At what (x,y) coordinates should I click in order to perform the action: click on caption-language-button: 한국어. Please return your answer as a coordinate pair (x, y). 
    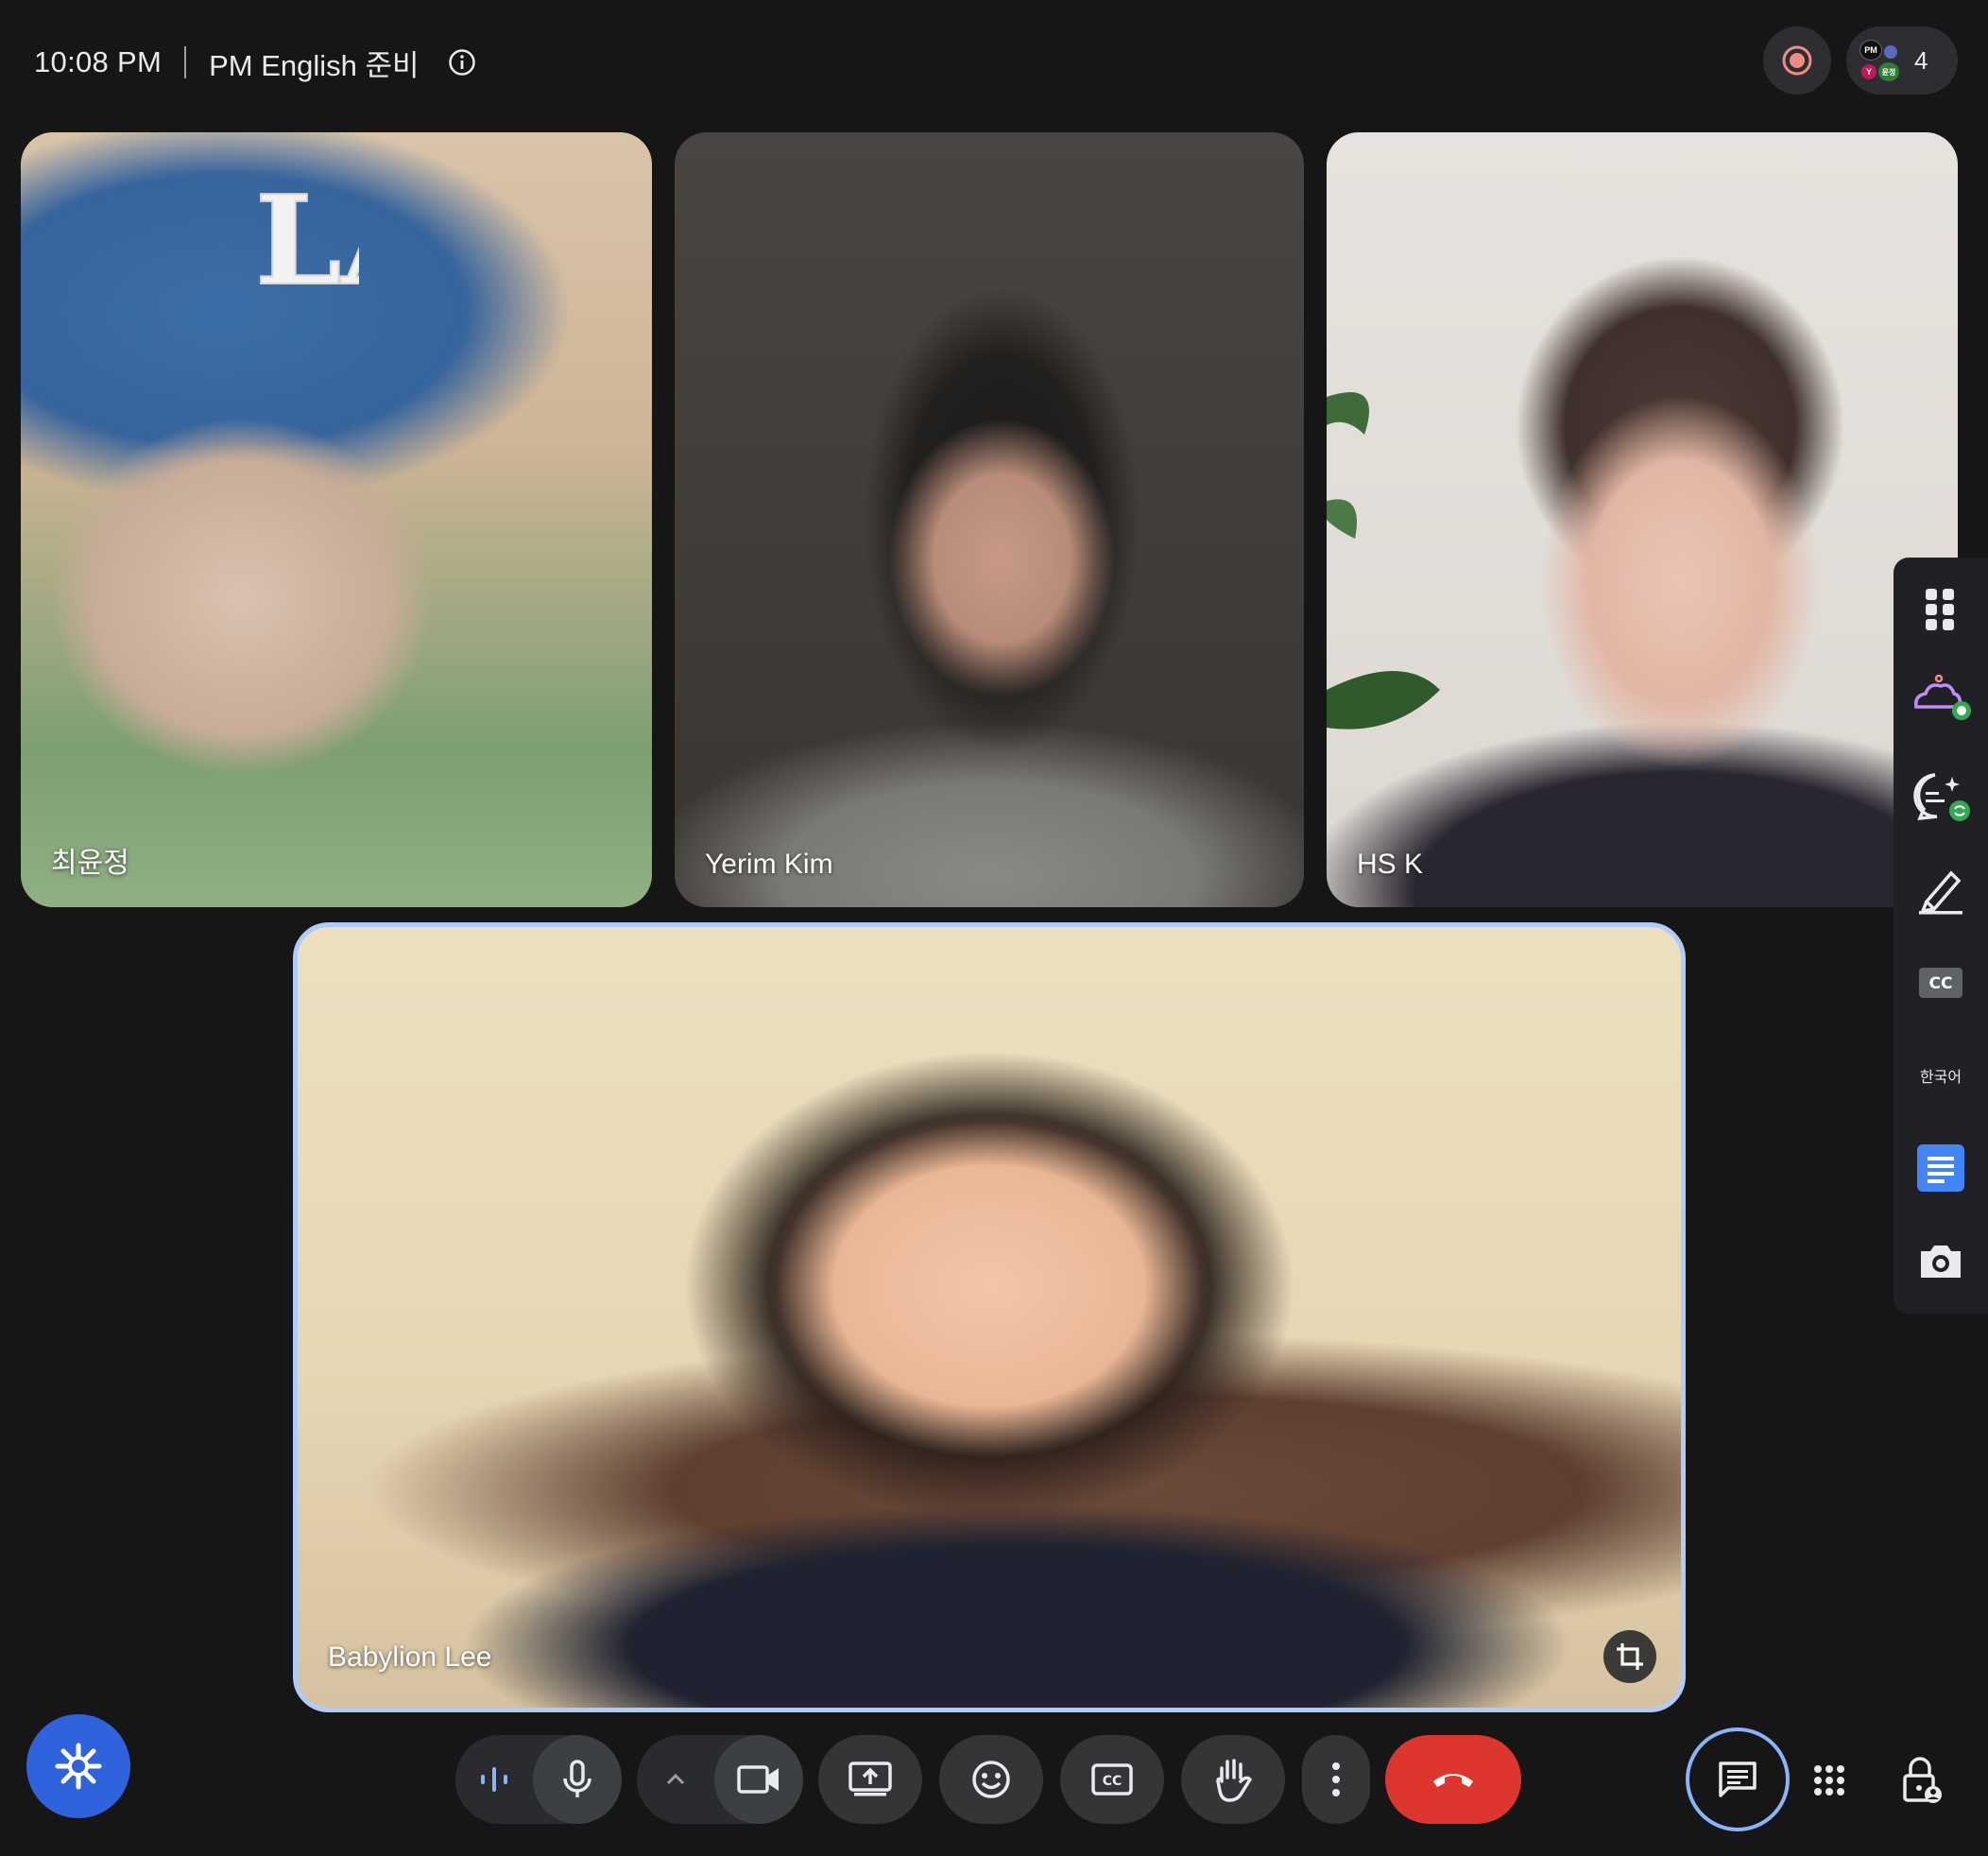
    Looking at the image, I should click on (1941, 1075).